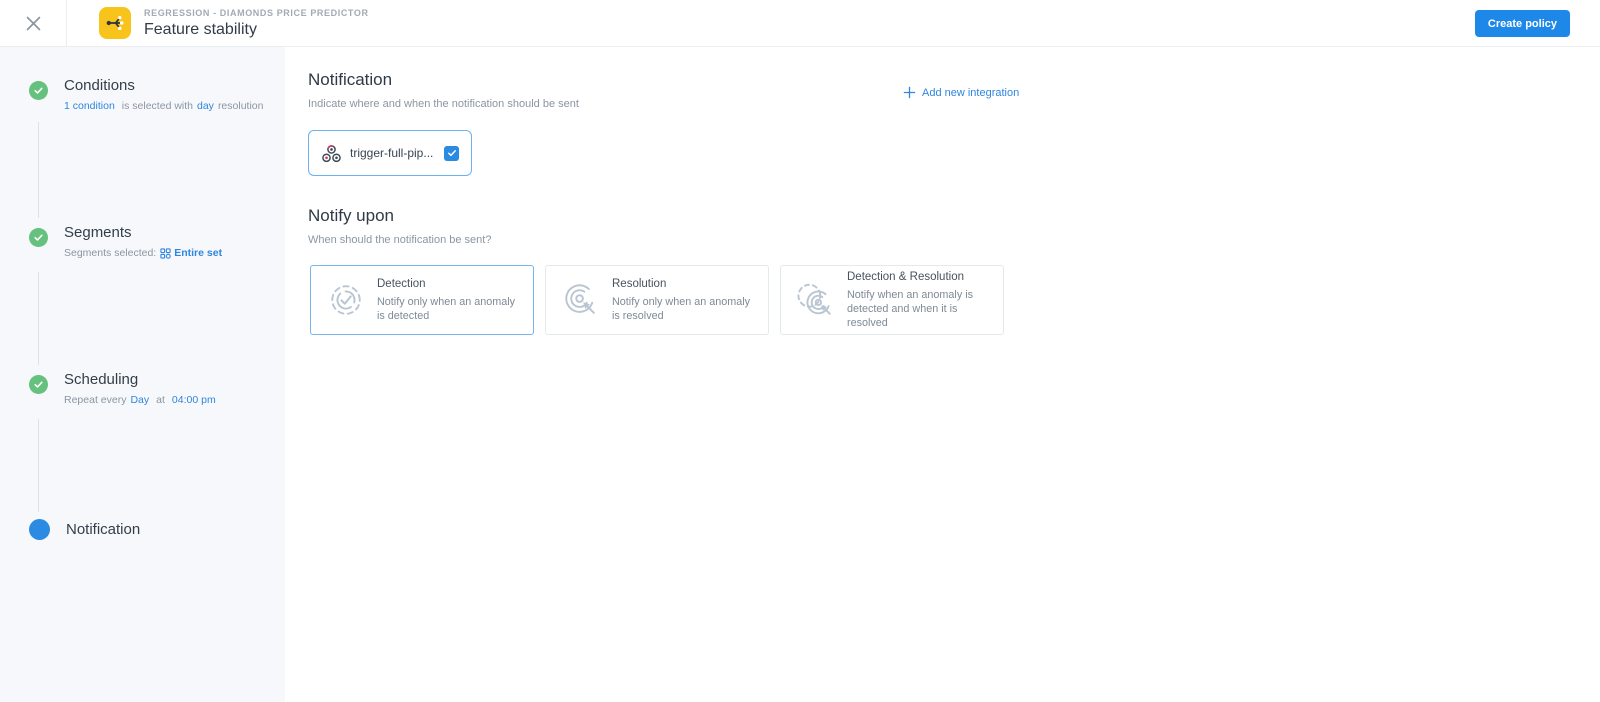 The image size is (1600, 702). I want to click on resolution-target-arrow-icon, so click(581, 300).